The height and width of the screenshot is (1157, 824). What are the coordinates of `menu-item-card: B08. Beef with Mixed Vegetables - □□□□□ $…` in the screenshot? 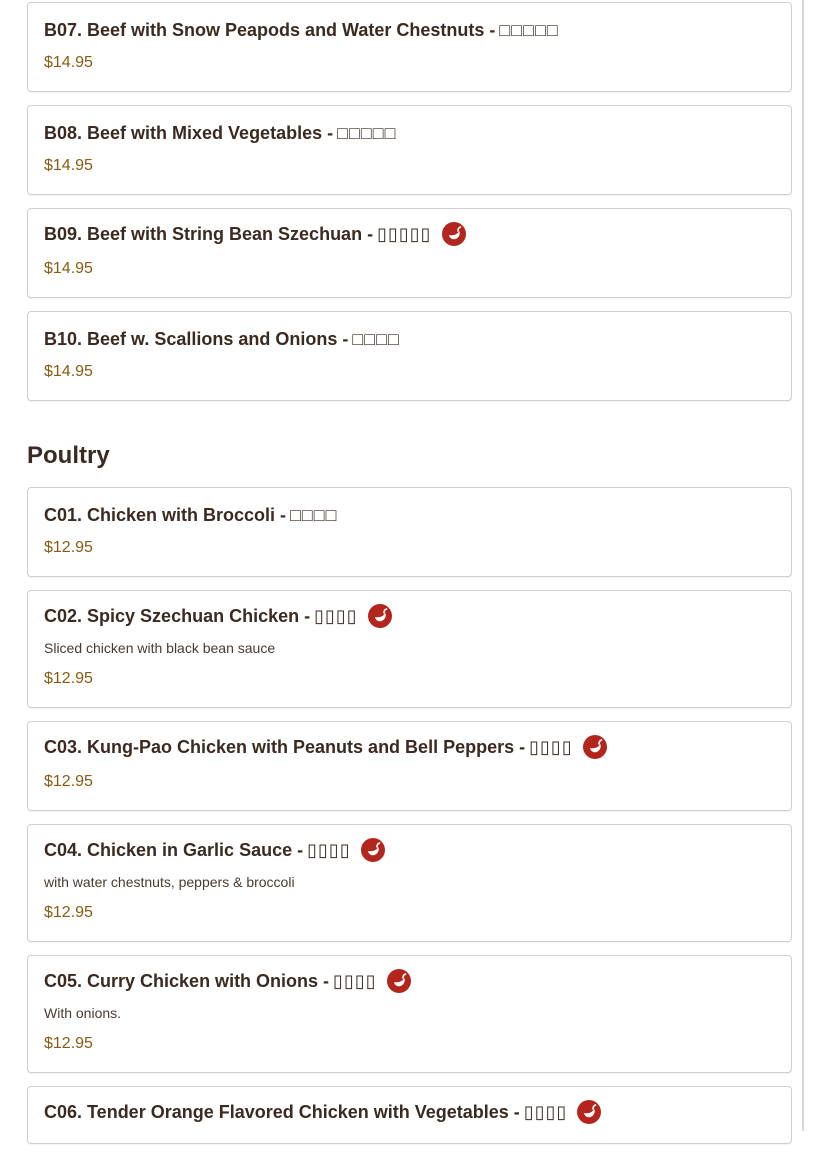 It's located at (409, 150).